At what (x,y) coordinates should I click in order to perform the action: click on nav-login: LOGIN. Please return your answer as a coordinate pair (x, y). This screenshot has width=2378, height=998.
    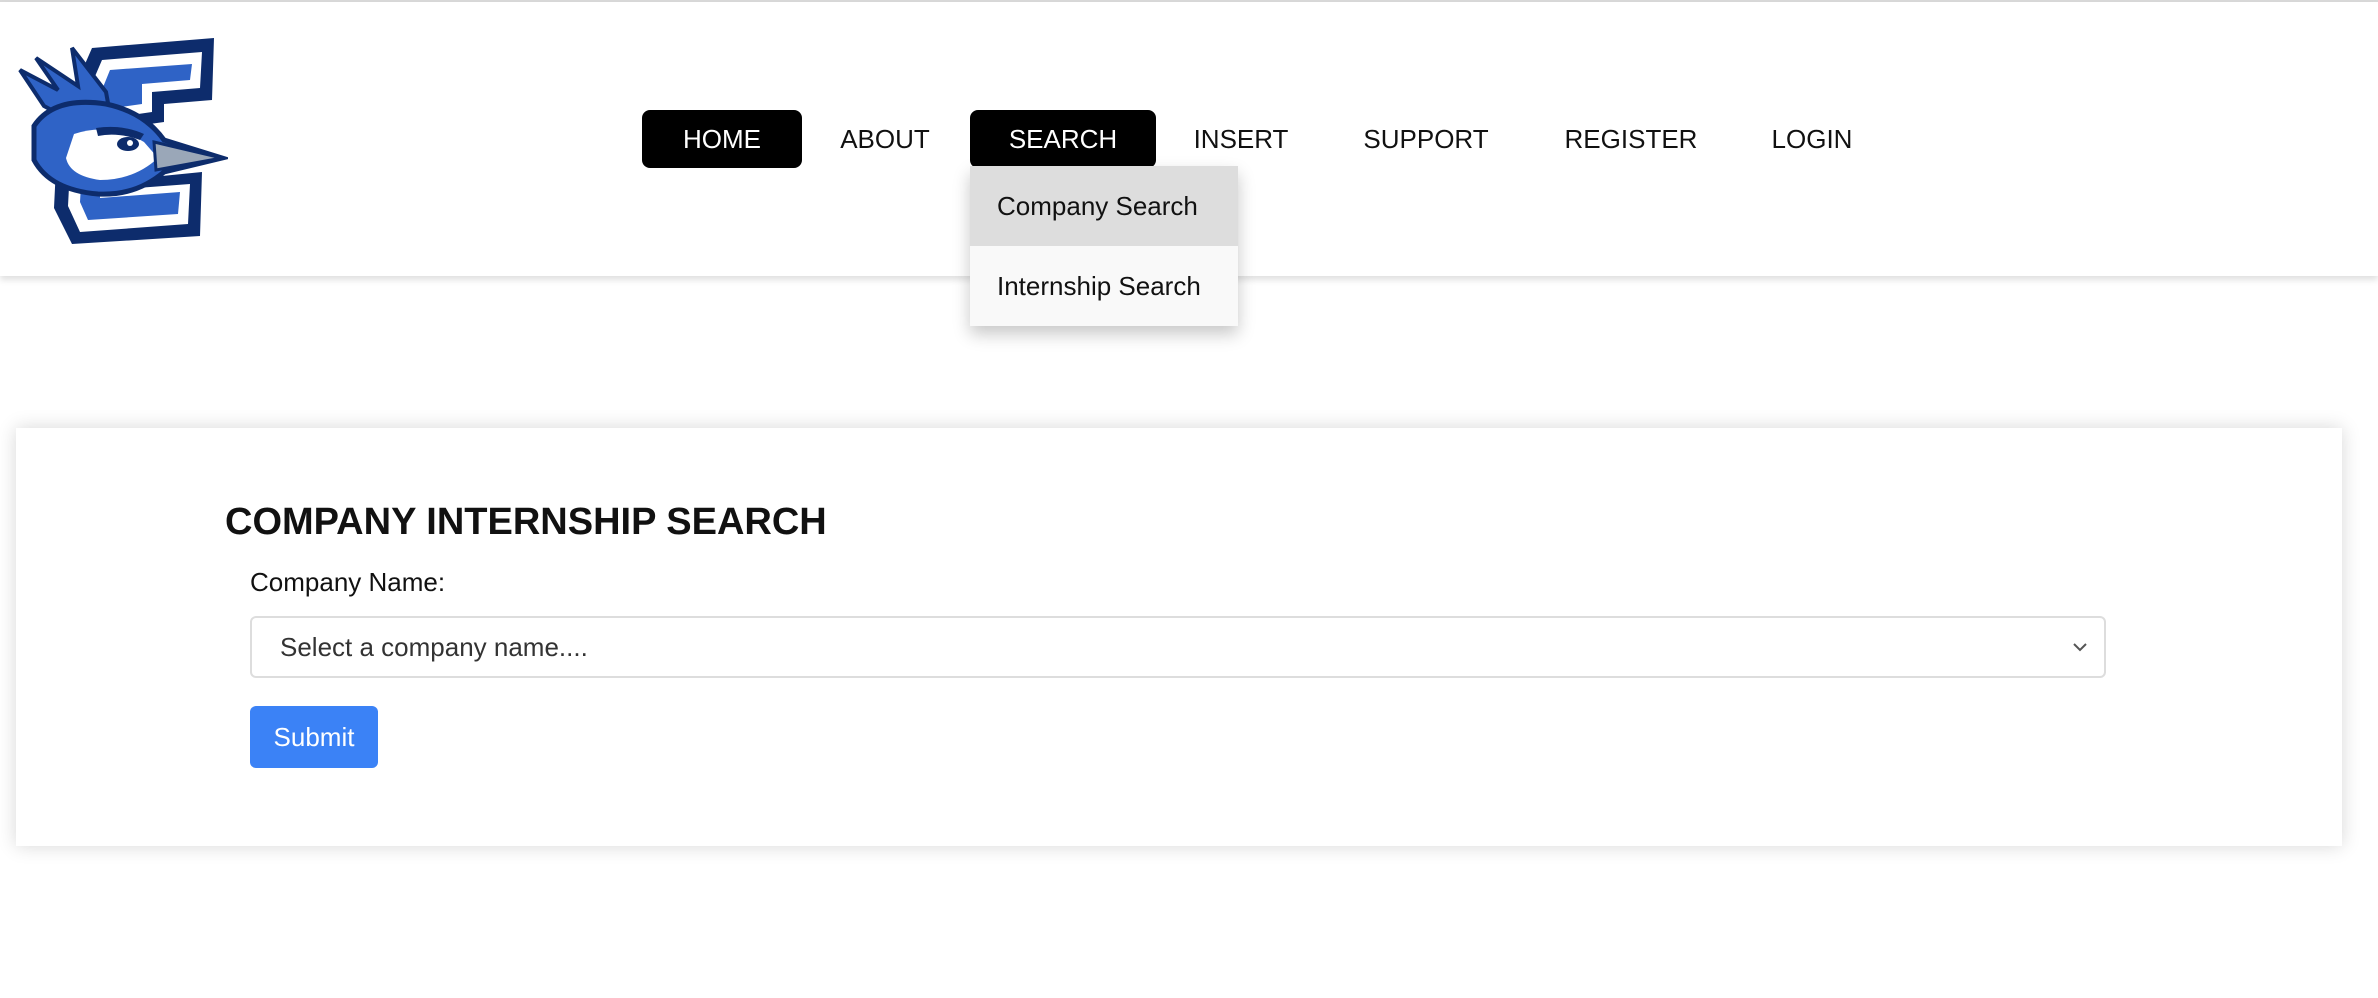
    Looking at the image, I should click on (1812, 139).